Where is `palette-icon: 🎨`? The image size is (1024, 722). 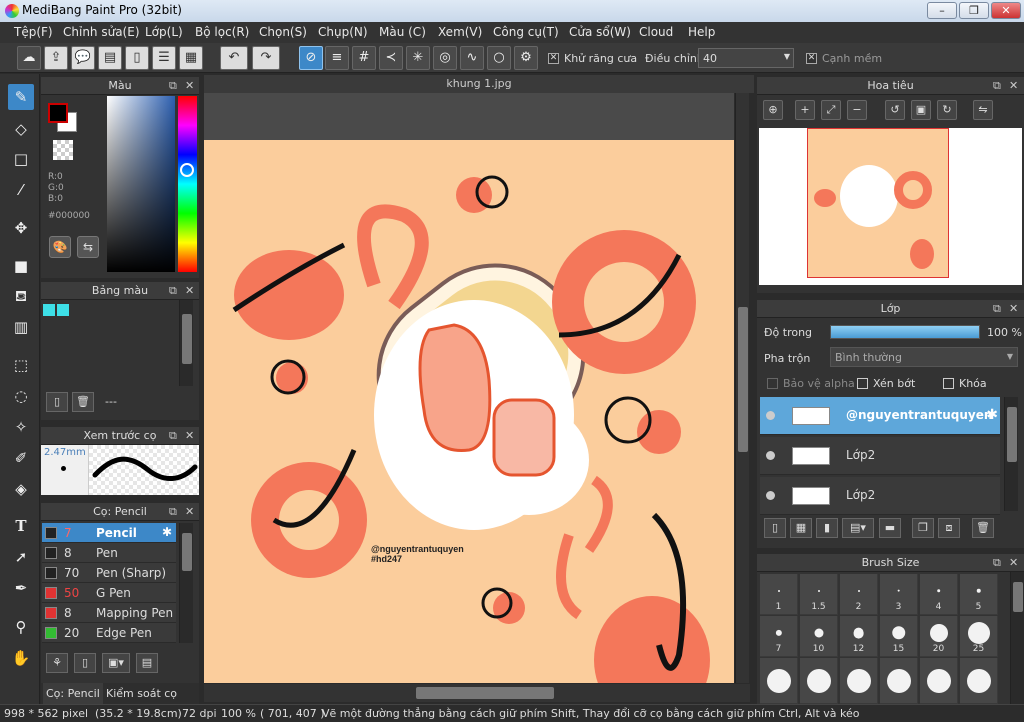
palette-icon: 🎨 is located at coordinates (60, 247).